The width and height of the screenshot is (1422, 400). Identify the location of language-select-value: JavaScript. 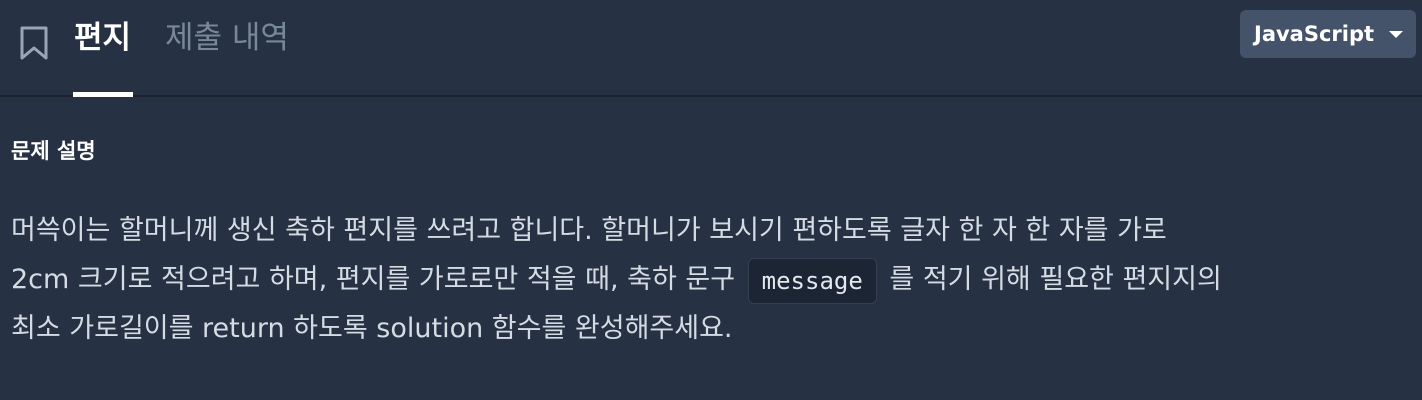
(1314, 34).